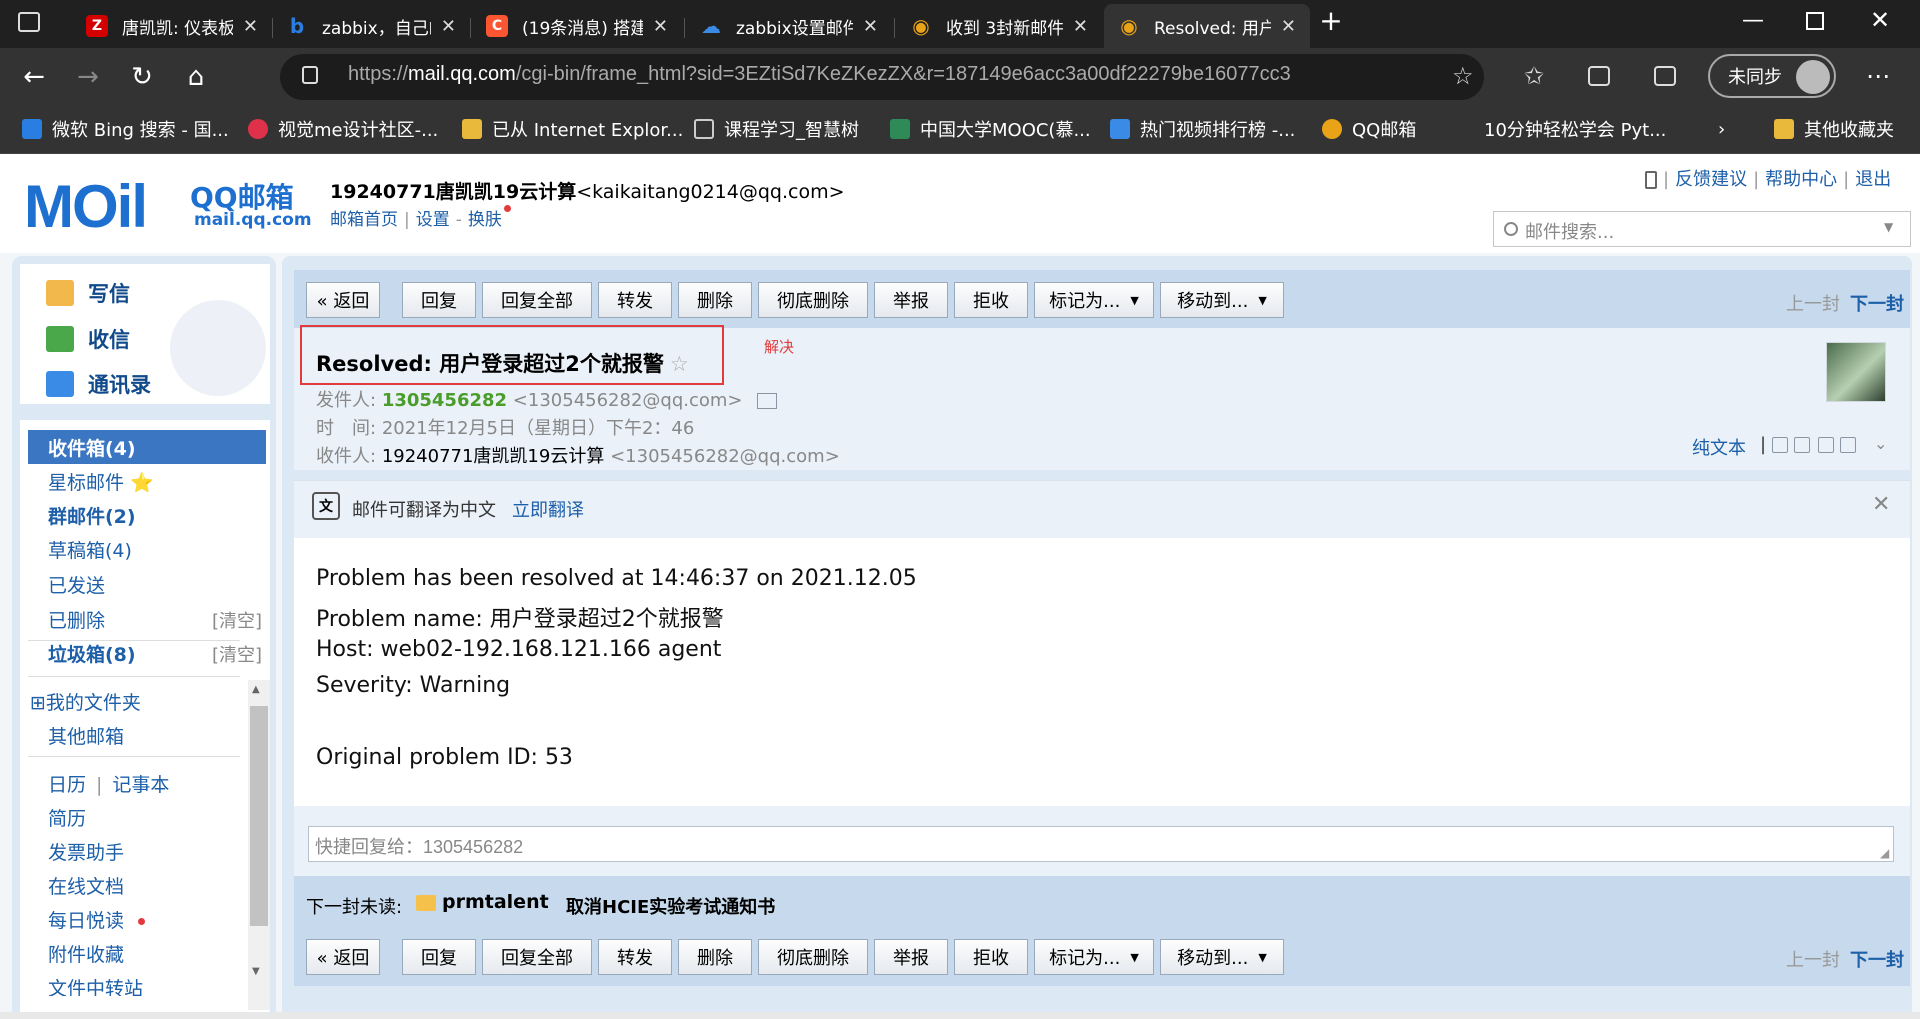 The height and width of the screenshot is (1019, 1920). I want to click on chevron-down-icon: ▼, so click(1888, 227).